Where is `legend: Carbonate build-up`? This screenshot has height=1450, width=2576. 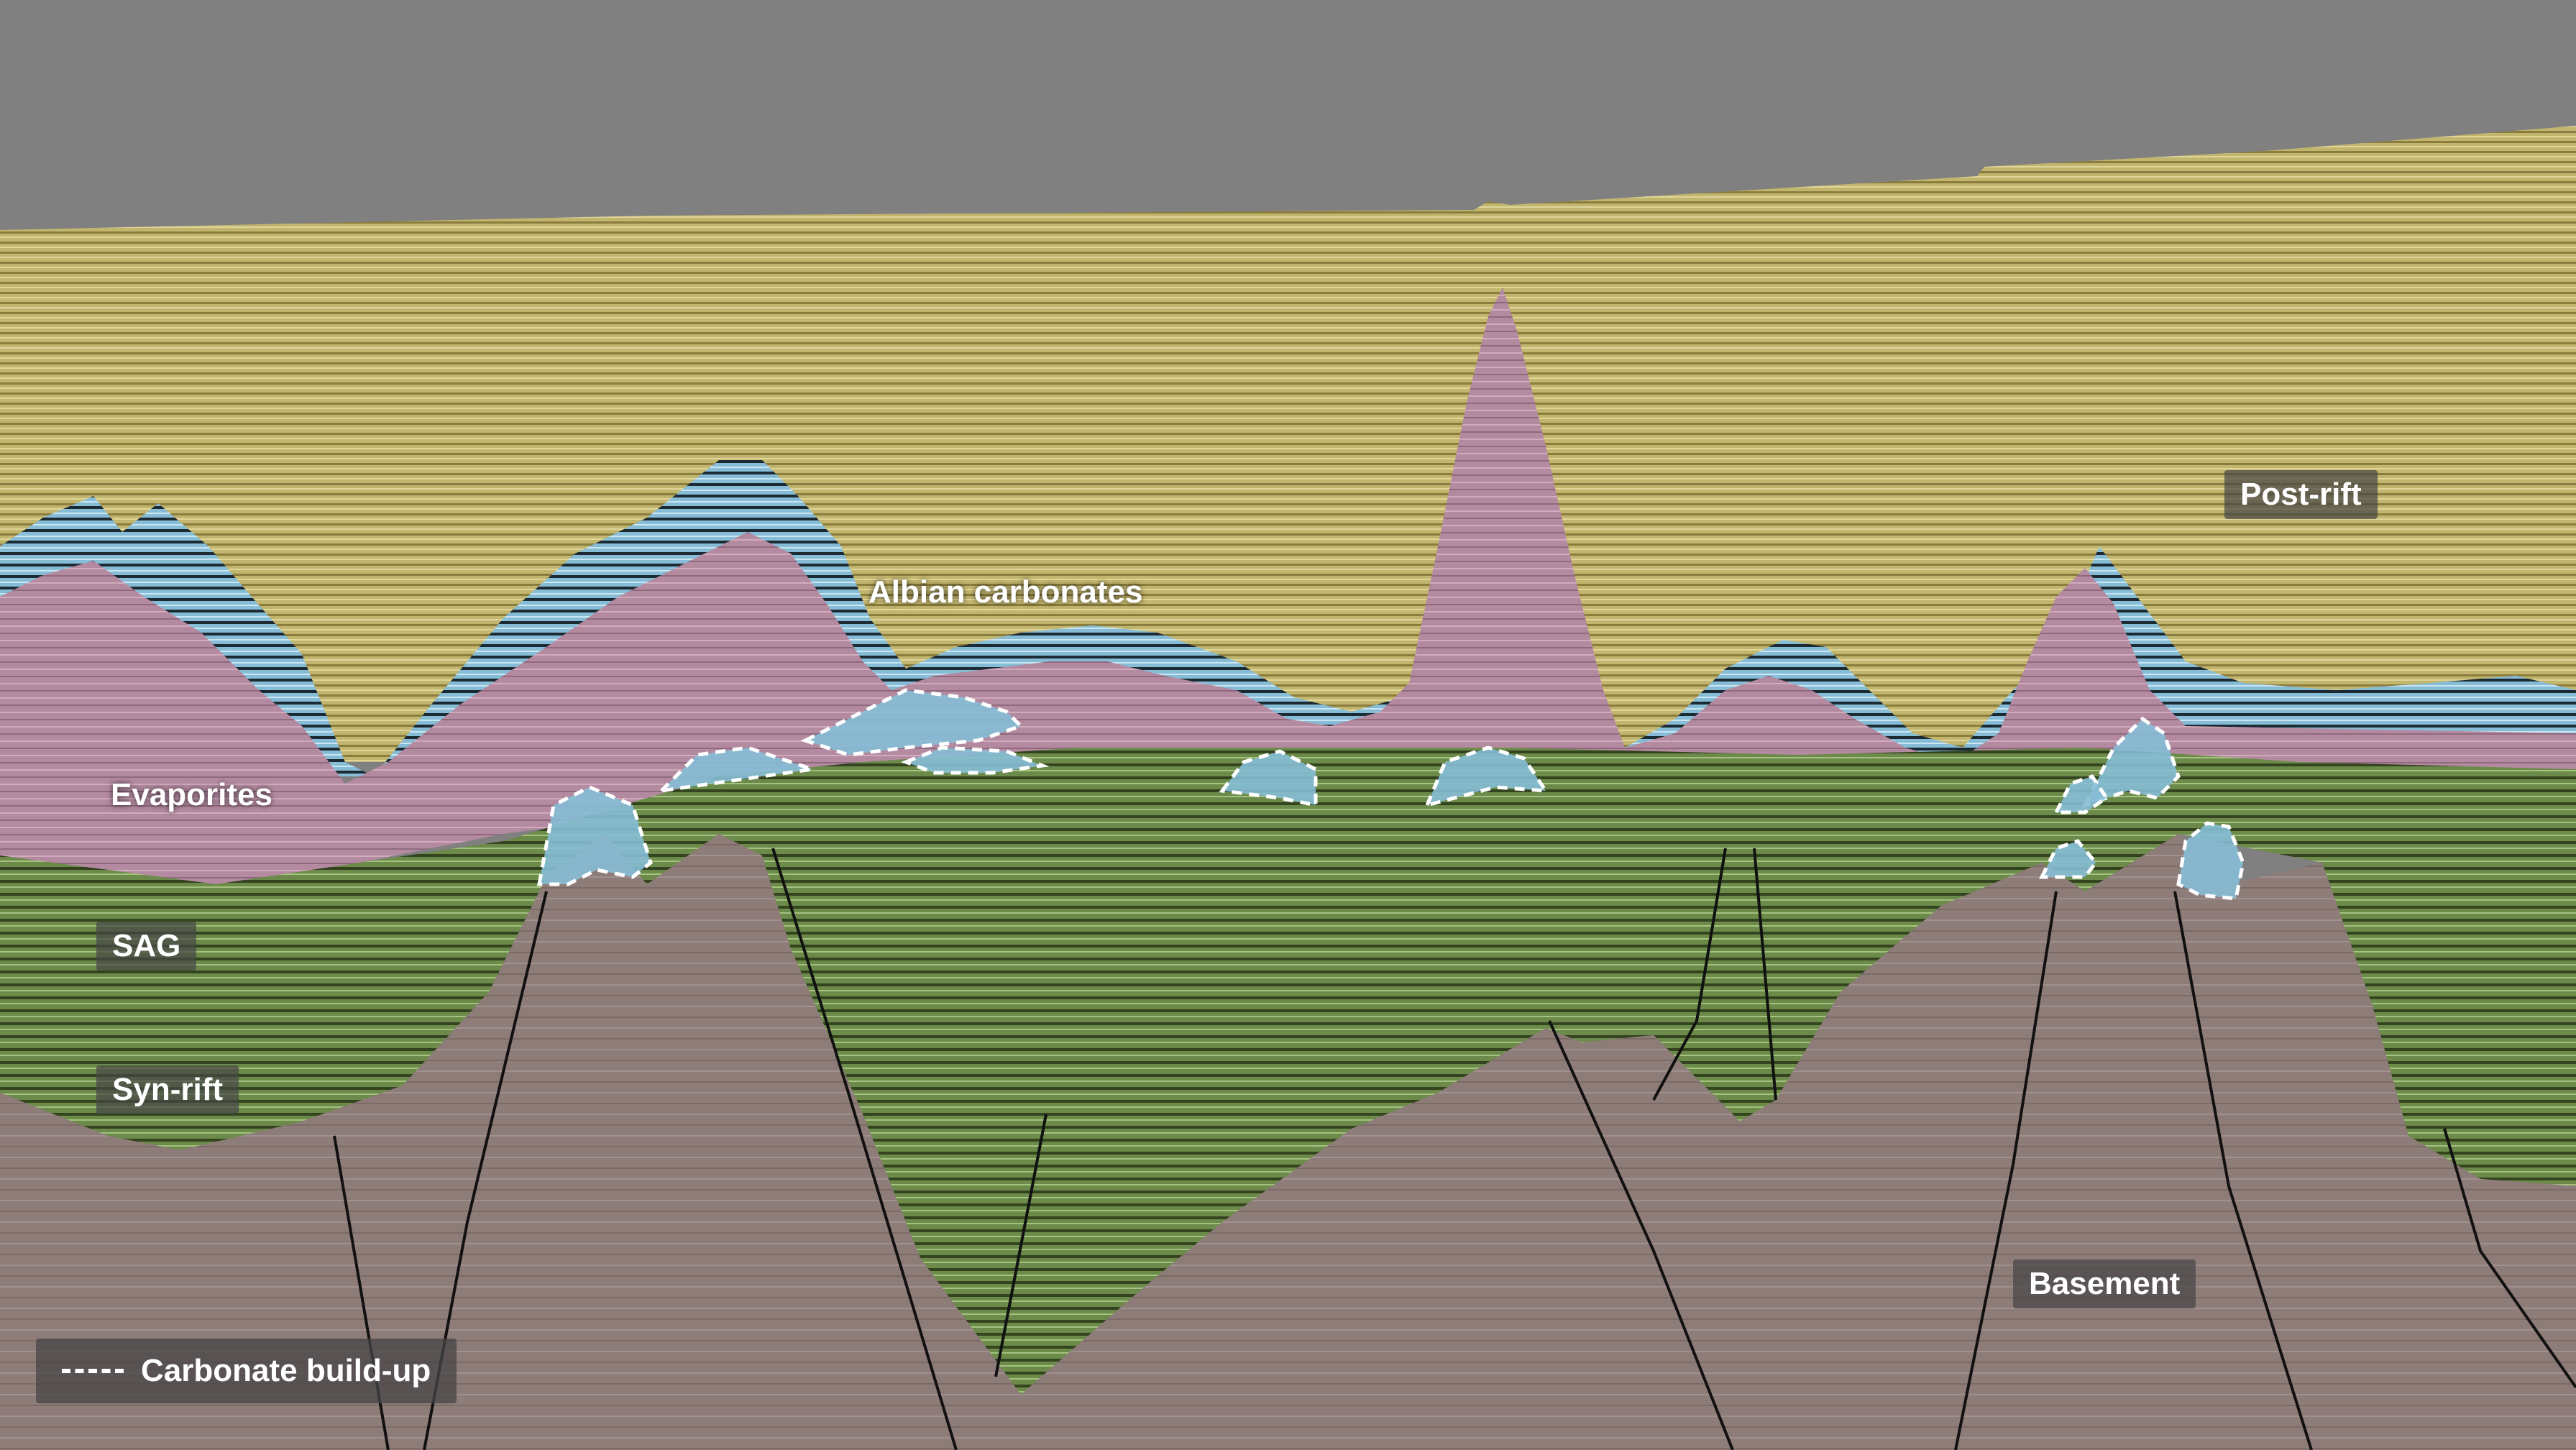 legend: Carbonate build-up is located at coordinates (246, 1371).